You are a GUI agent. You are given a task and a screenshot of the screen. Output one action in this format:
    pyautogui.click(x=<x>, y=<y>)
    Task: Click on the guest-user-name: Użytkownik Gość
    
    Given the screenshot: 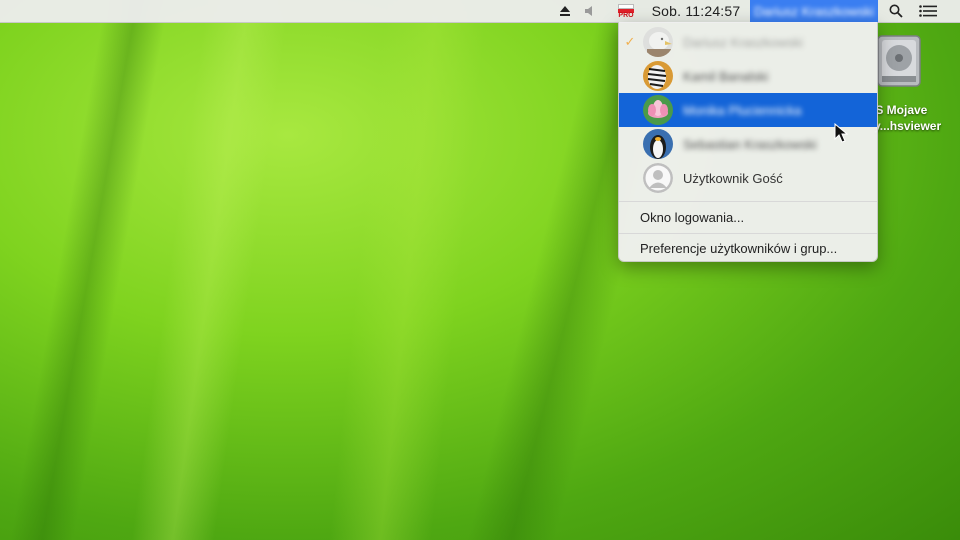 What is the action you would take?
    pyautogui.click(x=733, y=178)
    